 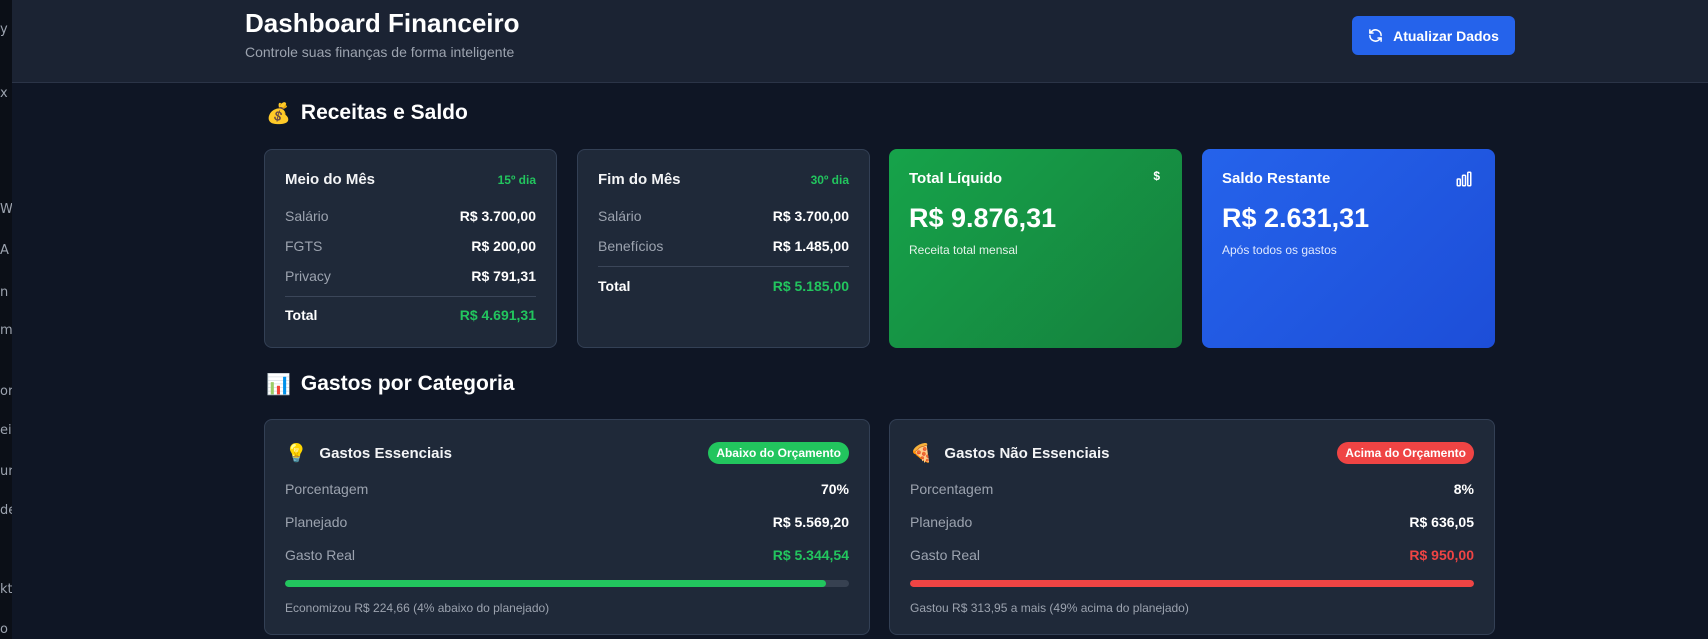 I want to click on remaining-balance-amount: R$ 2.631,31, so click(x=1296, y=218).